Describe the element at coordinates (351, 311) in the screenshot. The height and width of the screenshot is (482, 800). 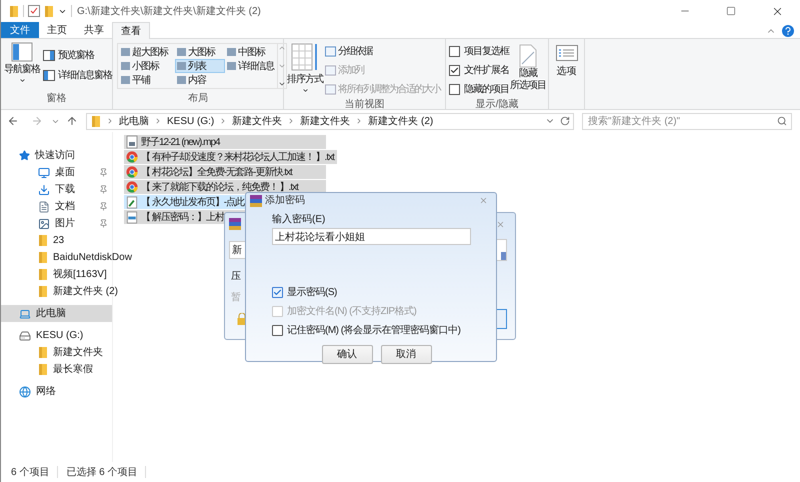
I see `checkbox-label: 加密文件名(N) (不支持ZIP格式)` at that location.